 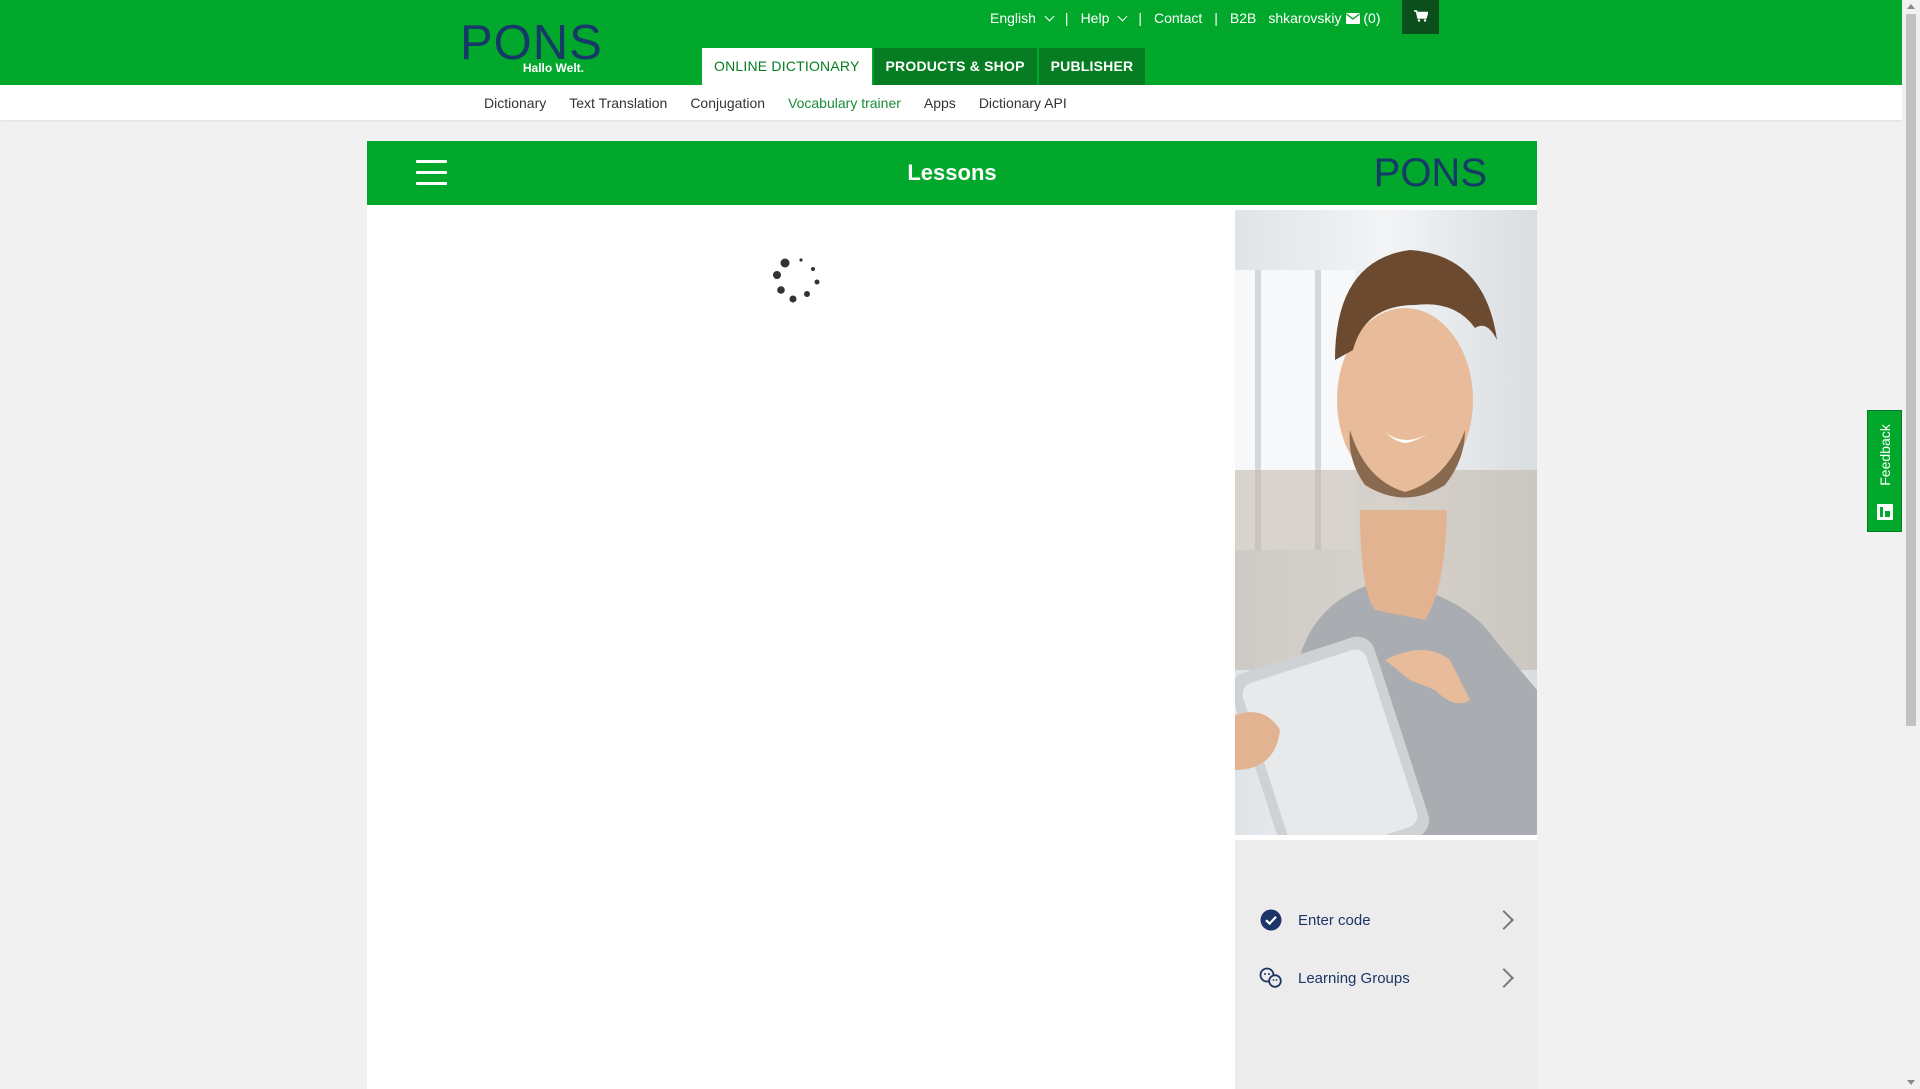 I want to click on pons-panel-logo: PONS, so click(x=1430, y=173).